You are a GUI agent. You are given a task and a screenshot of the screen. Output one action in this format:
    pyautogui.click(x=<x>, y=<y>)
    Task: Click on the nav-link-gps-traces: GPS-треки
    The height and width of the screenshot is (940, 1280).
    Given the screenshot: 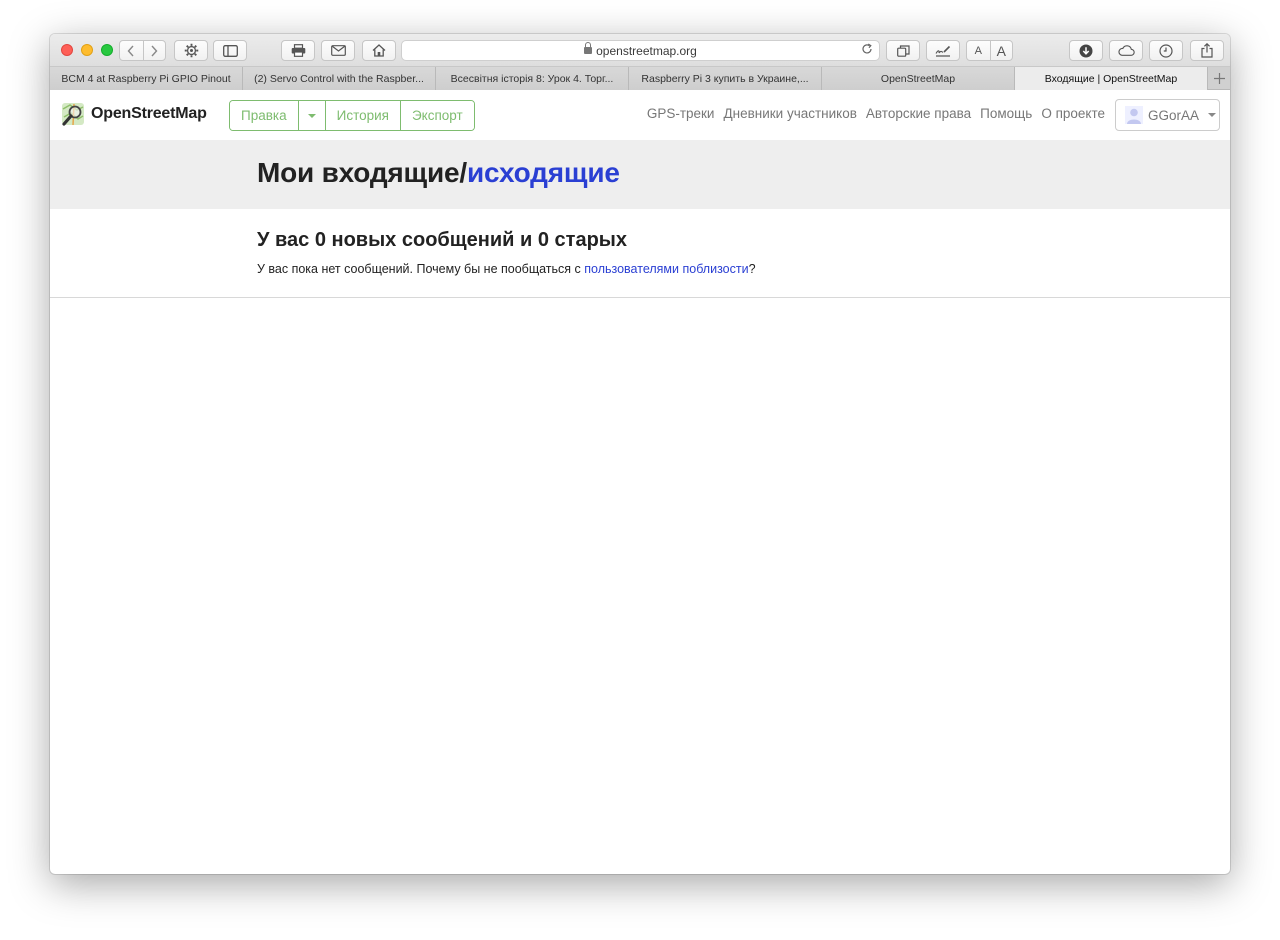 What is the action you would take?
    pyautogui.click(x=681, y=113)
    